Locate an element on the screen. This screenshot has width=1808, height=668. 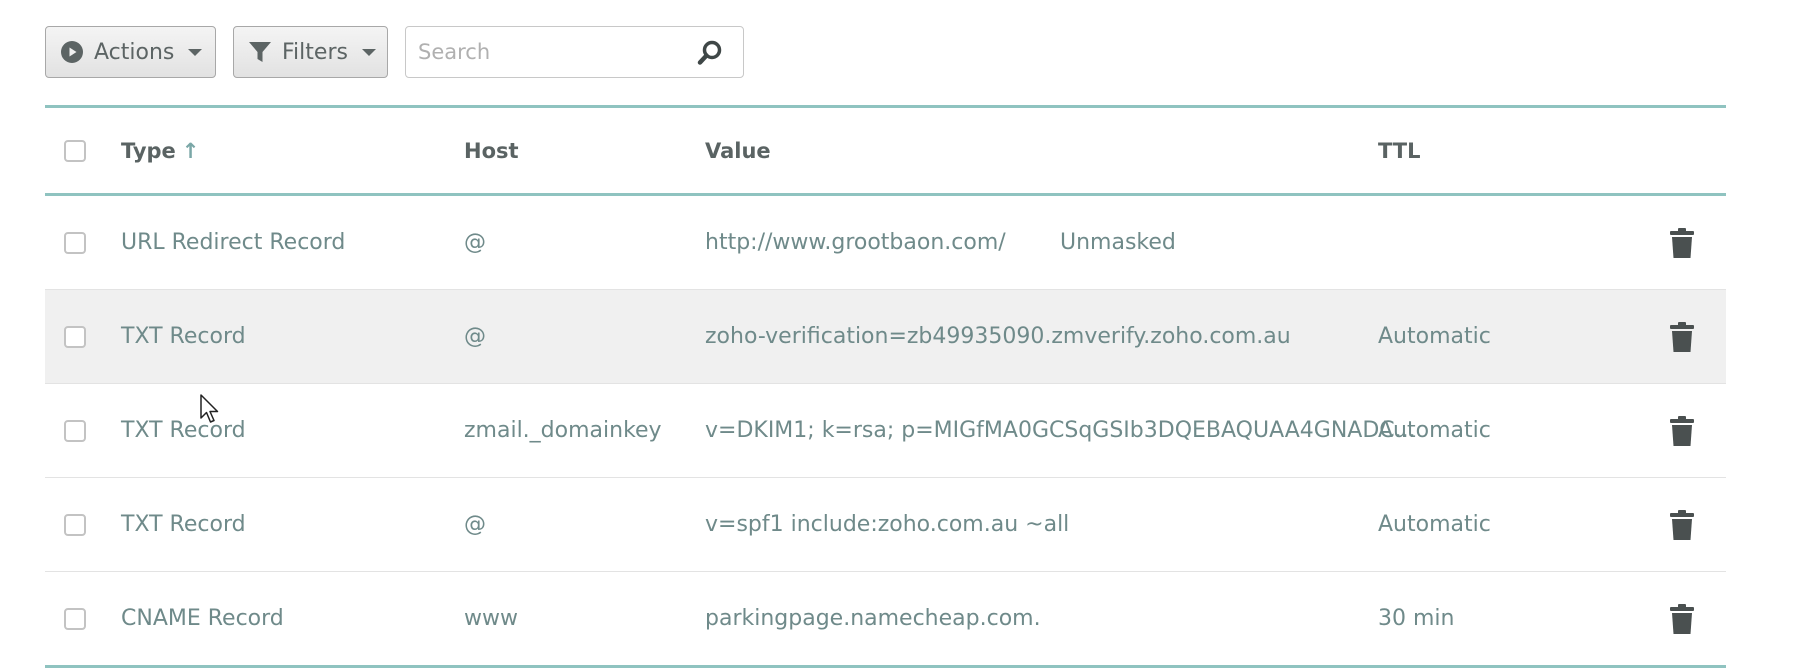
record-value: v=spf1 include:zoho.com.au ~all is located at coordinates (887, 524).